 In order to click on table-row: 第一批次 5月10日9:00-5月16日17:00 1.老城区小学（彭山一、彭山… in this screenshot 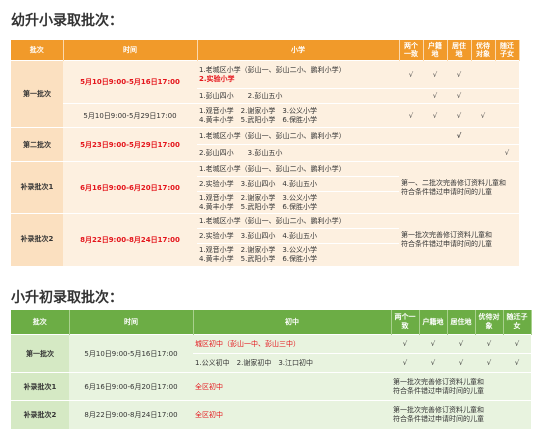, I will do `click(265, 94)`.